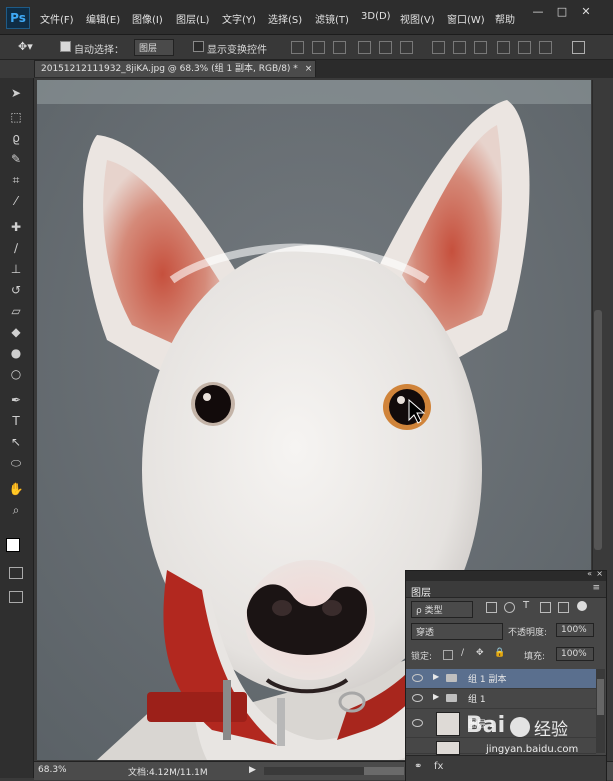  I want to click on menu-edit: 编辑(E), so click(103, 18).